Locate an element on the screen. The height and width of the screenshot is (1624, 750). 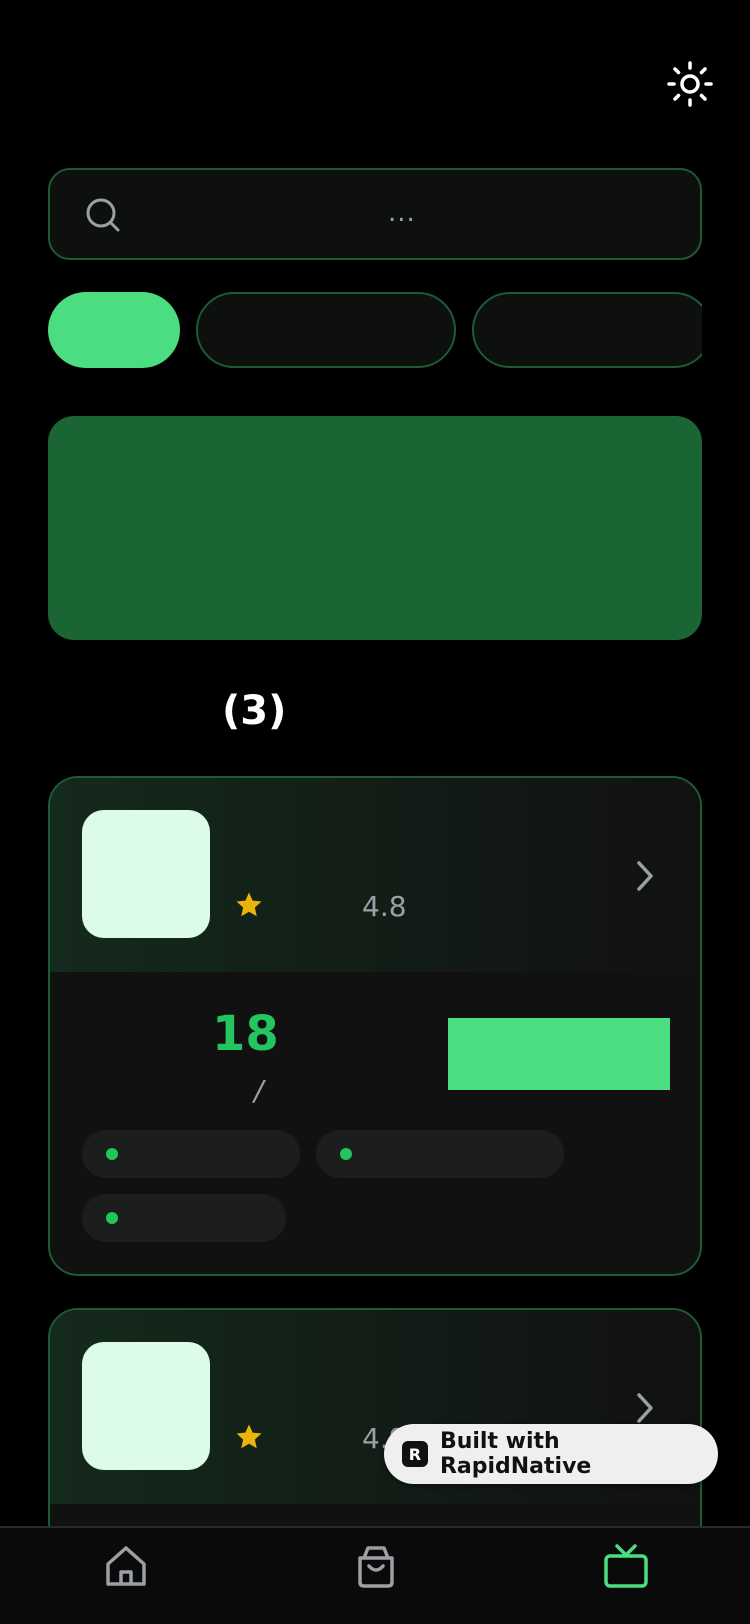
built-with-badge: R Built with RapidNative is located at coordinates (551, 1454).